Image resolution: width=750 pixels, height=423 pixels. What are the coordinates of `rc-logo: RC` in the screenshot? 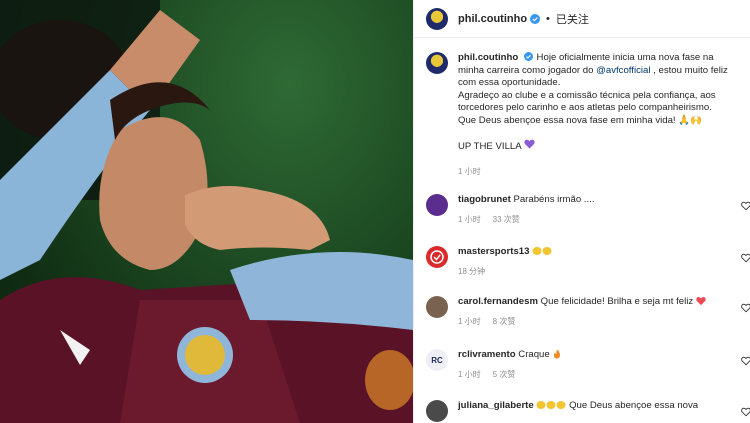 It's located at (437, 360).